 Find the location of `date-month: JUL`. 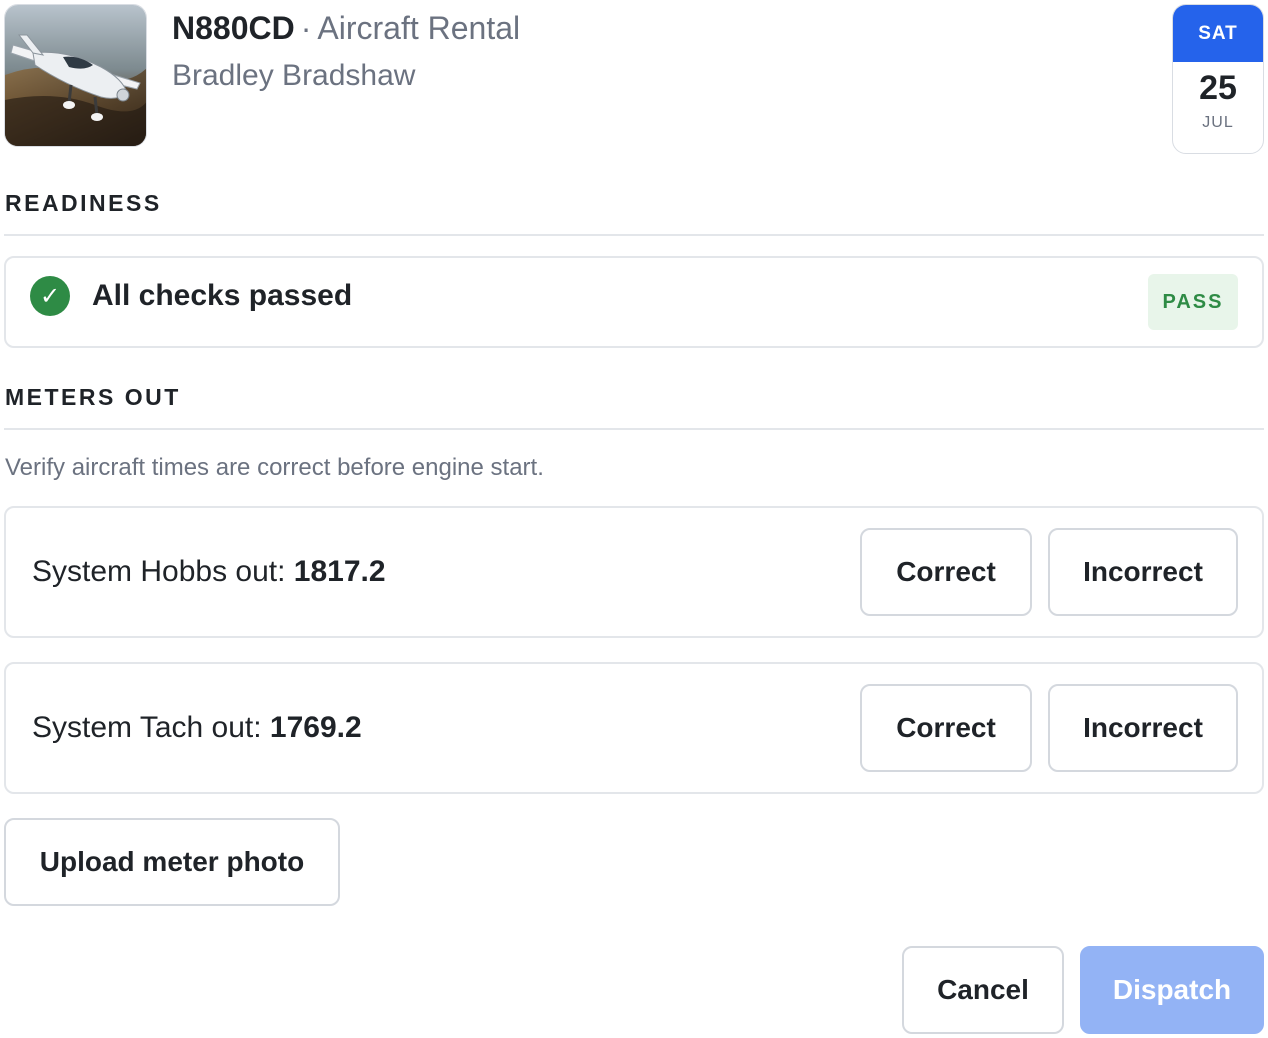

date-month: JUL is located at coordinates (1218, 122).